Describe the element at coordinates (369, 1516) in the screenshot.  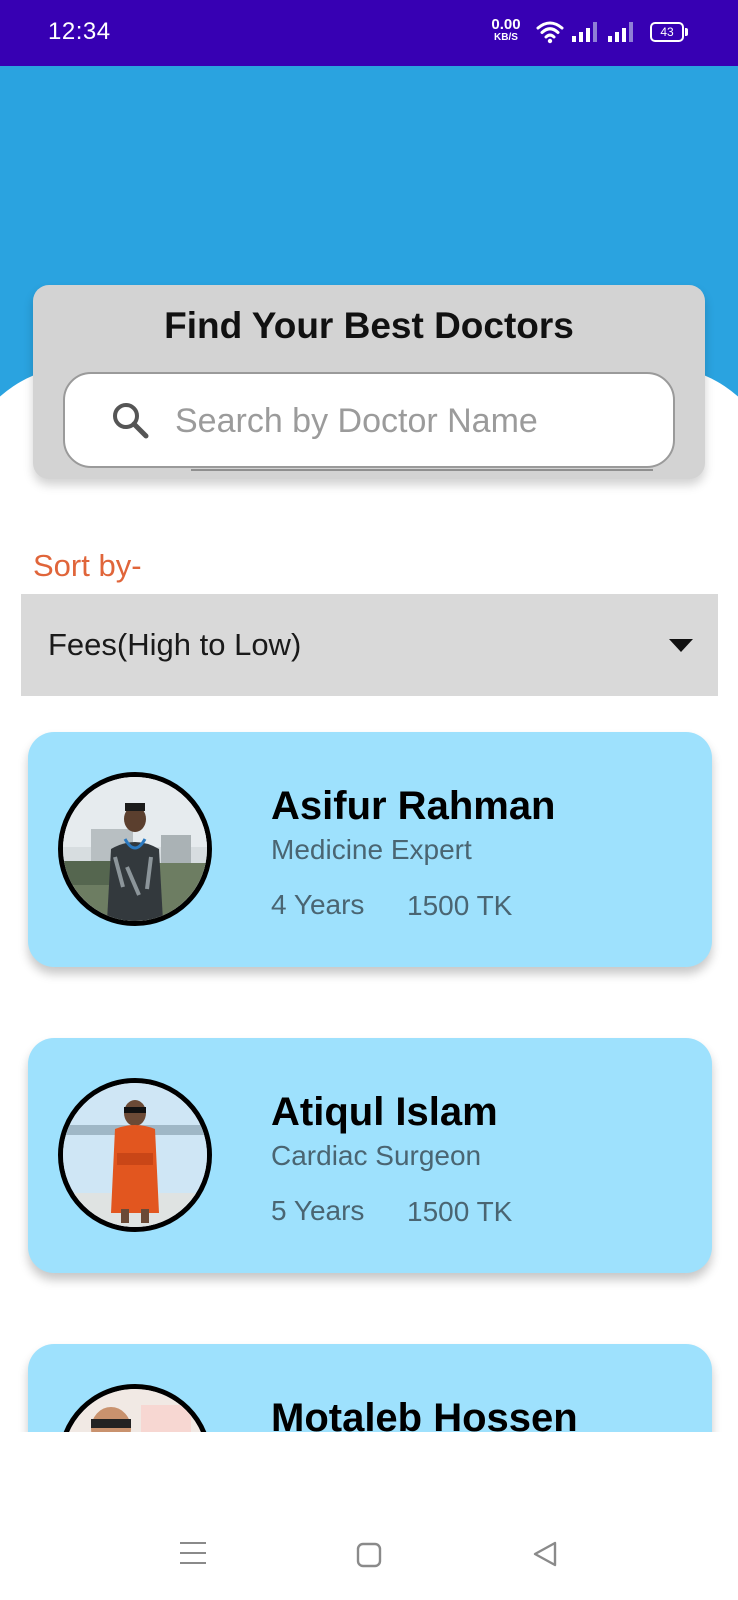
I see `system-nav-bar` at that location.